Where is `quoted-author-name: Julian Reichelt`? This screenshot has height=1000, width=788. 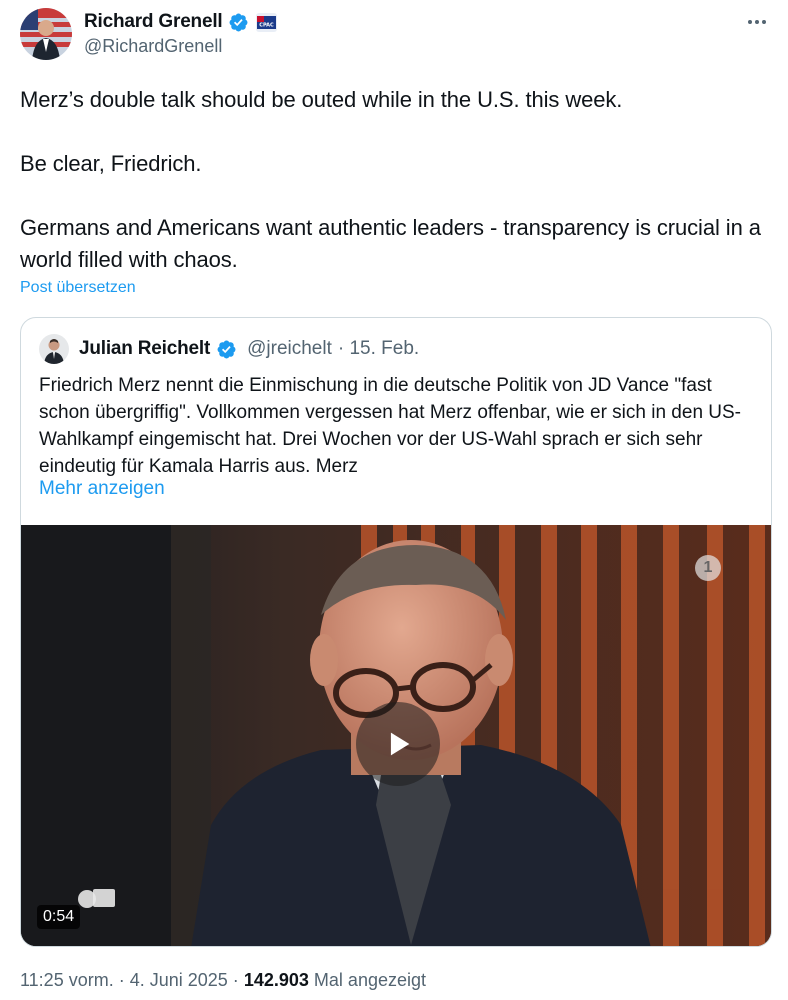 quoted-author-name: Julian Reichelt is located at coordinates (145, 348).